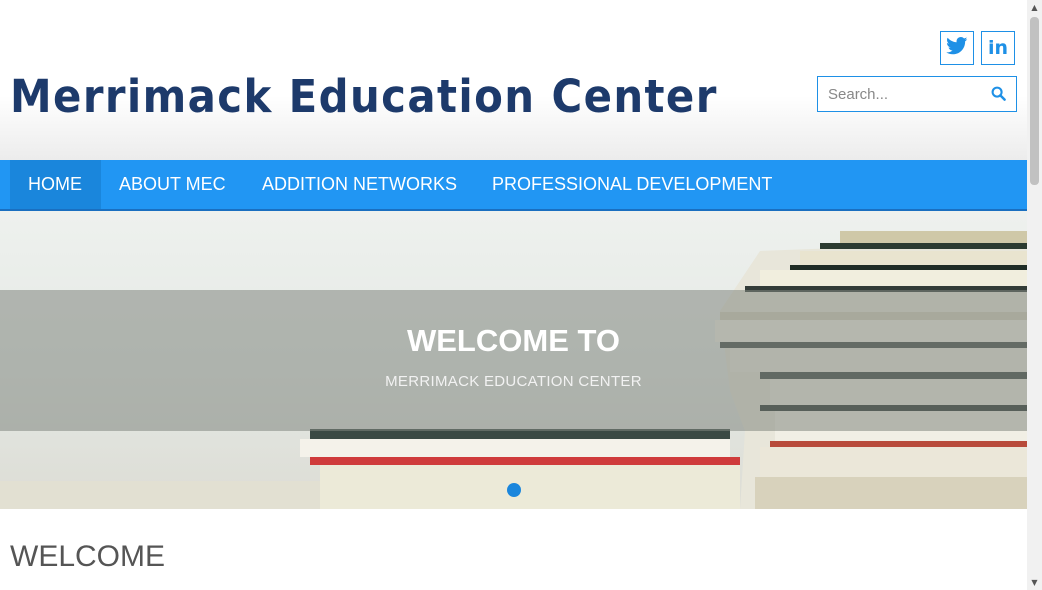 This screenshot has width=1042, height=590. Describe the element at coordinates (1034, 295) in the screenshot. I see `vertical-scrollbar: ▲ ▼` at that location.